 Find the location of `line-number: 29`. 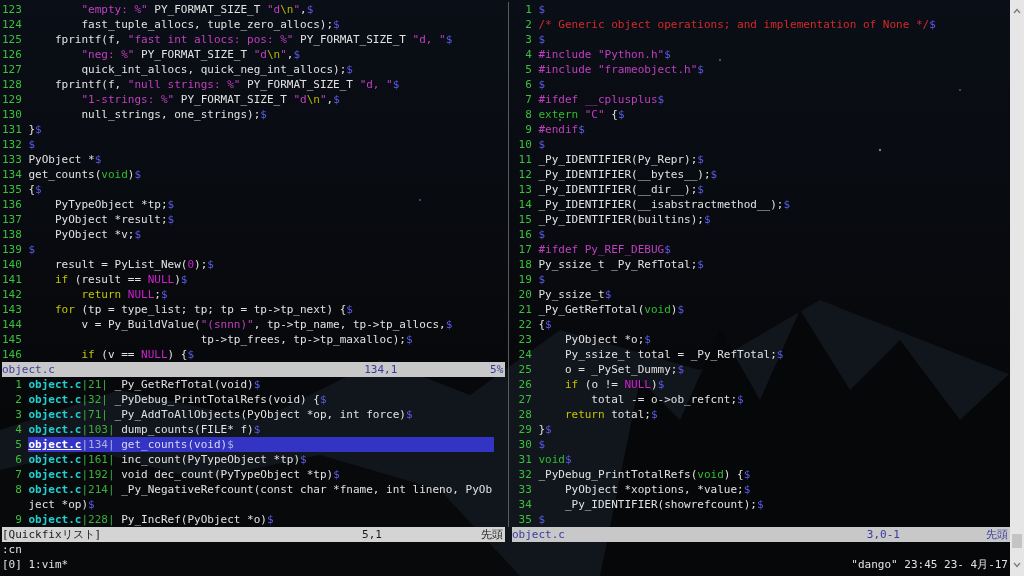

line-number: 29 is located at coordinates (525, 429).